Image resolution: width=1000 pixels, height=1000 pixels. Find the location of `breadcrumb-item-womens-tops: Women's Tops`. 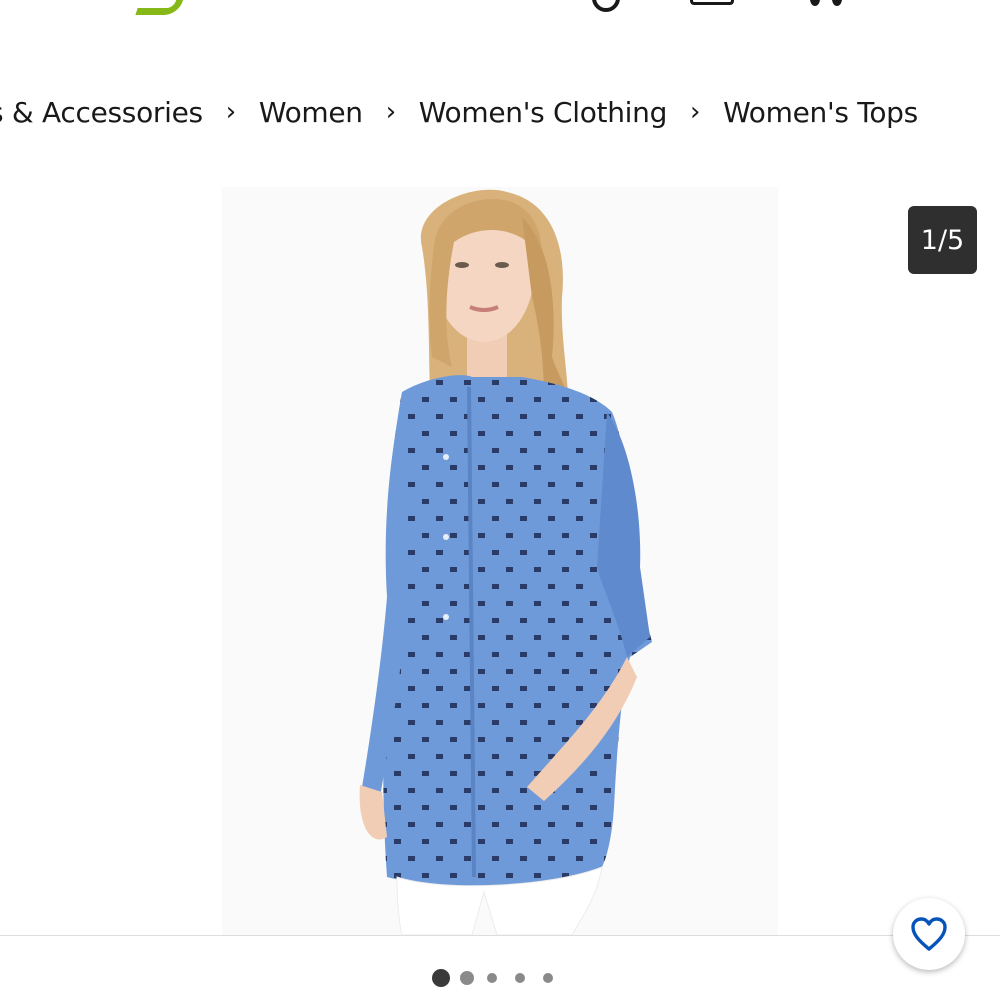

breadcrumb-item-womens-tops: Women's Tops is located at coordinates (820, 112).